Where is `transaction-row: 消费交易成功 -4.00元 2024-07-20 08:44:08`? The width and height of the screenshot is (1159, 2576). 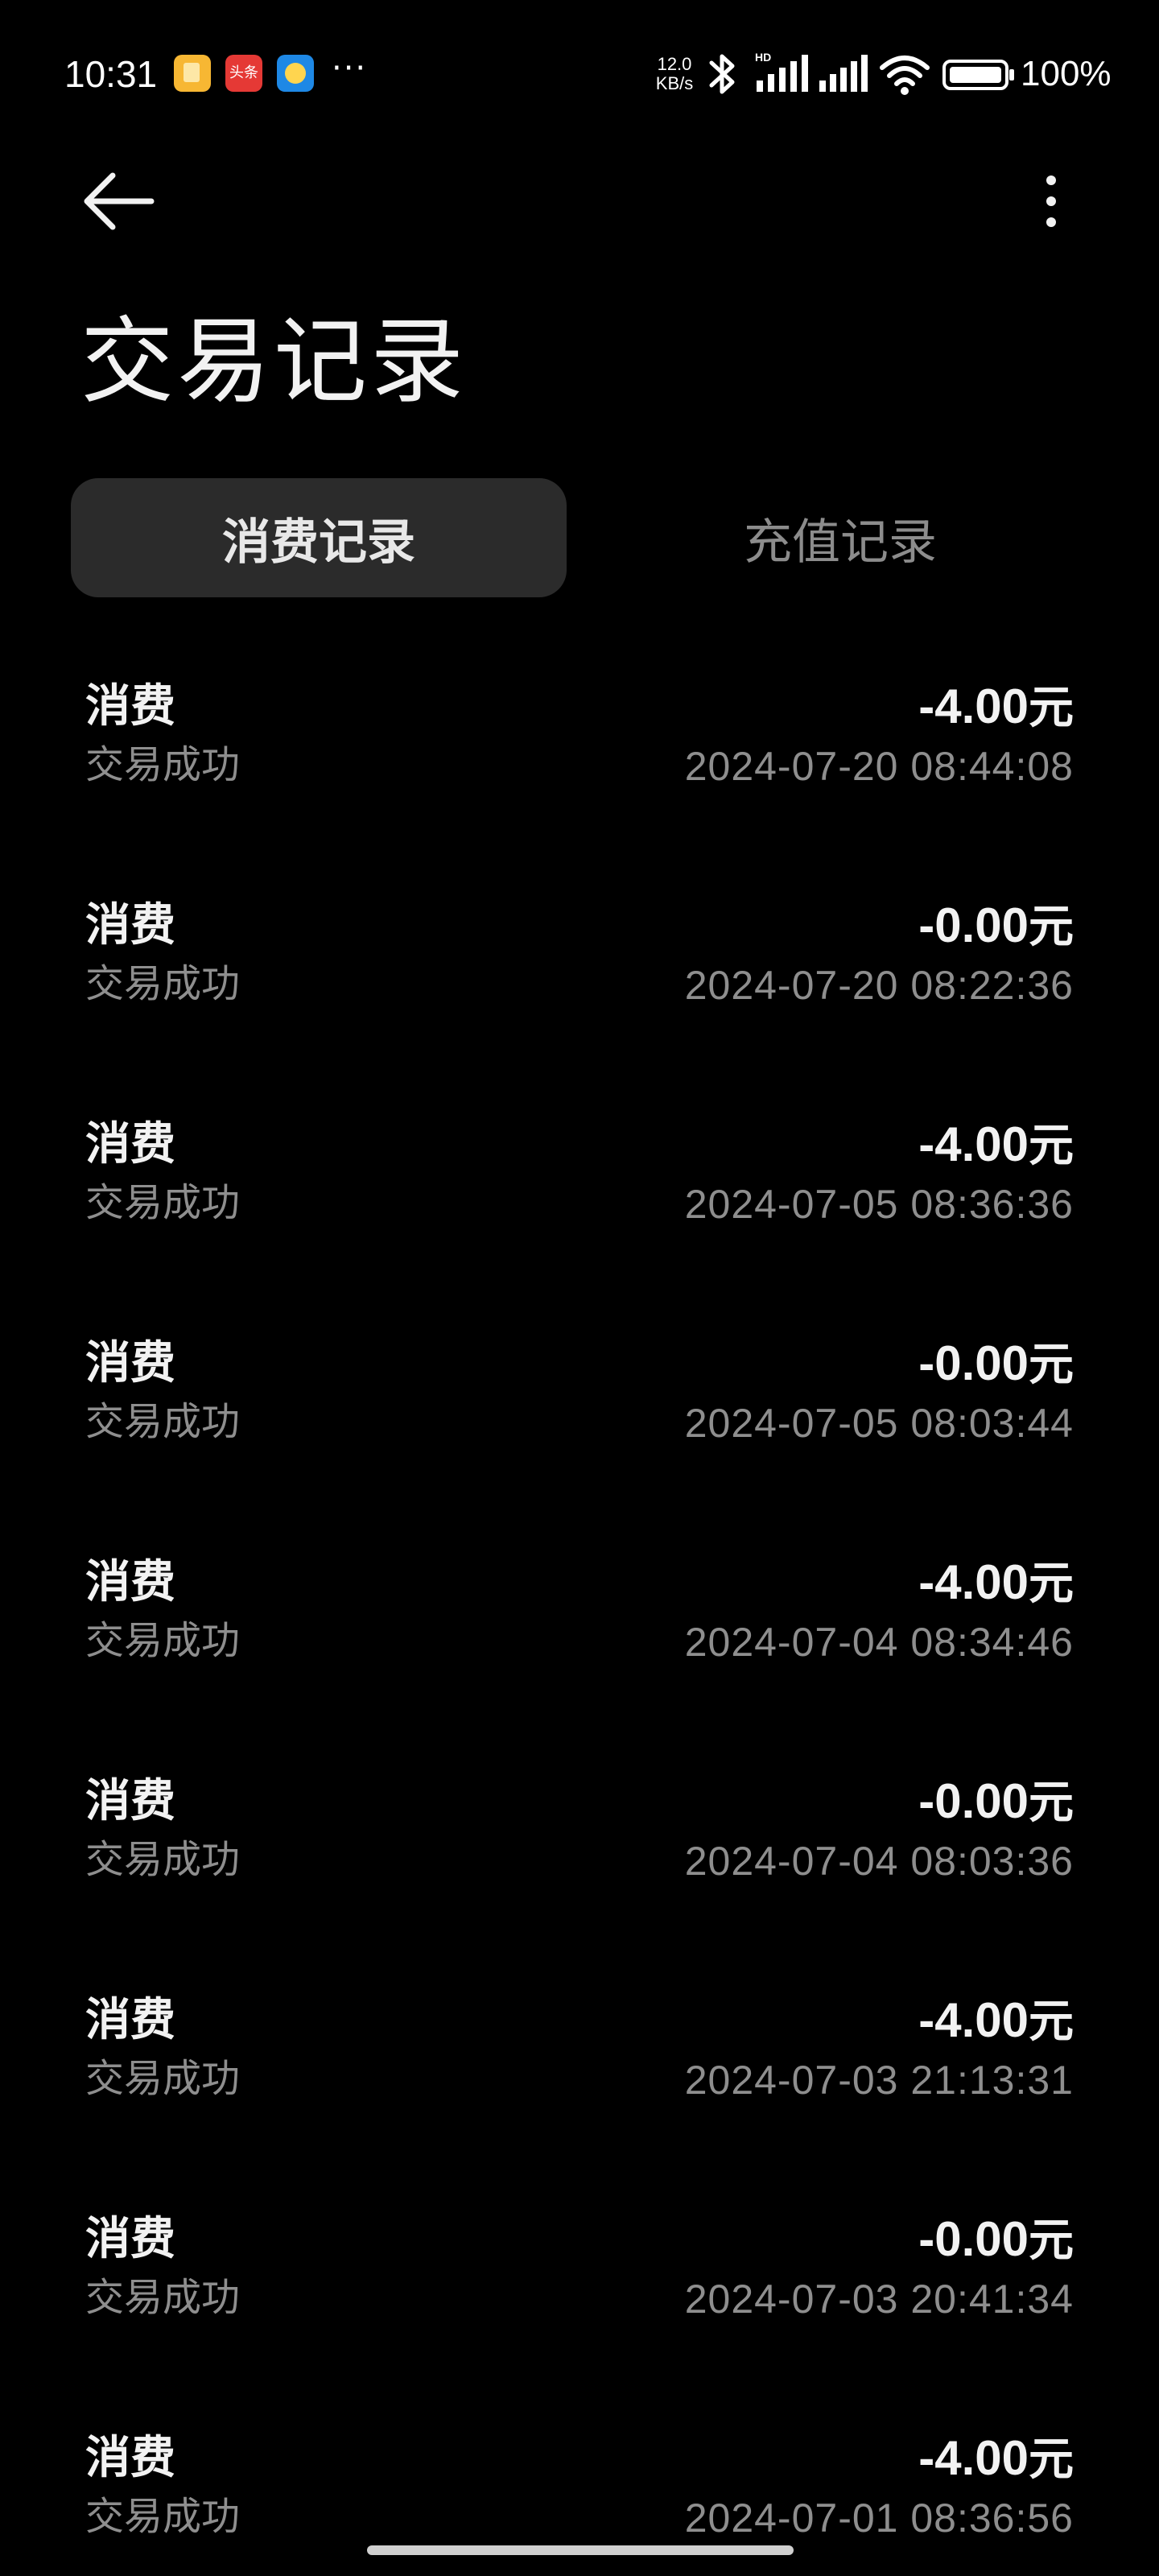 transaction-row: 消费交易成功 -4.00元 2024-07-20 08:44:08 is located at coordinates (579, 769).